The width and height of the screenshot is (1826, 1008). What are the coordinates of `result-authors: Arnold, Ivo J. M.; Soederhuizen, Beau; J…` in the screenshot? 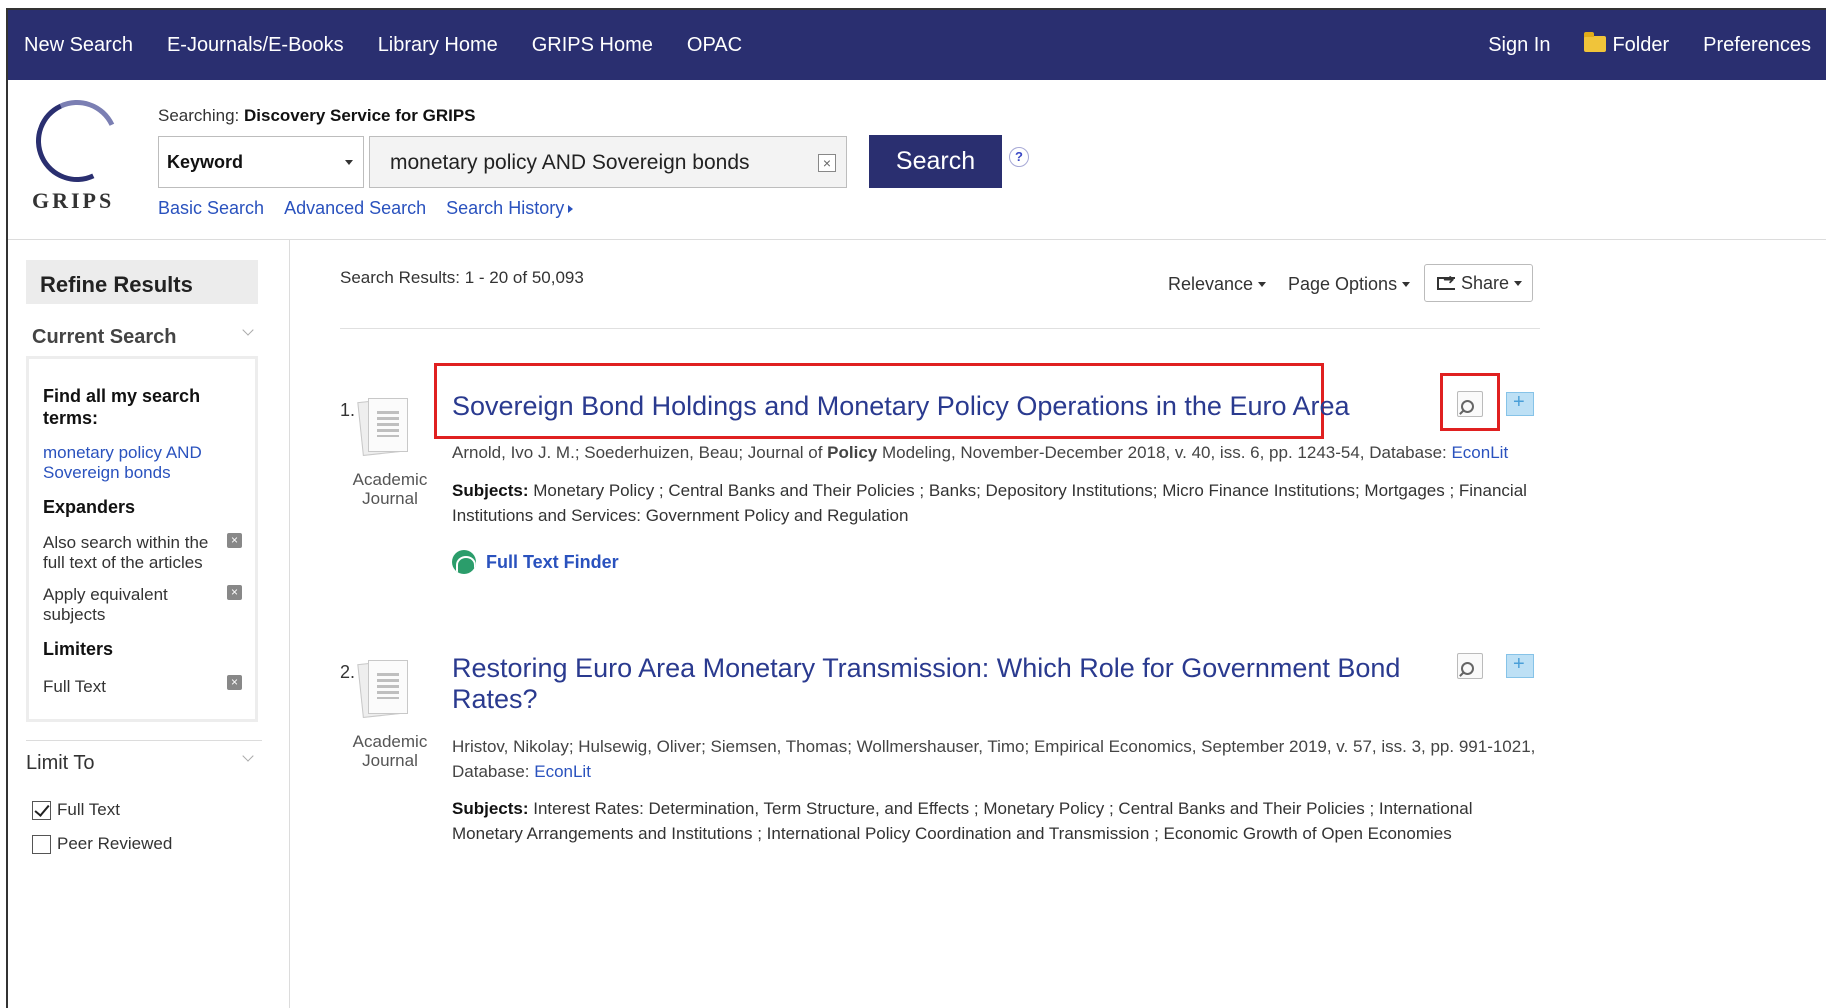 It's located at (640, 452).